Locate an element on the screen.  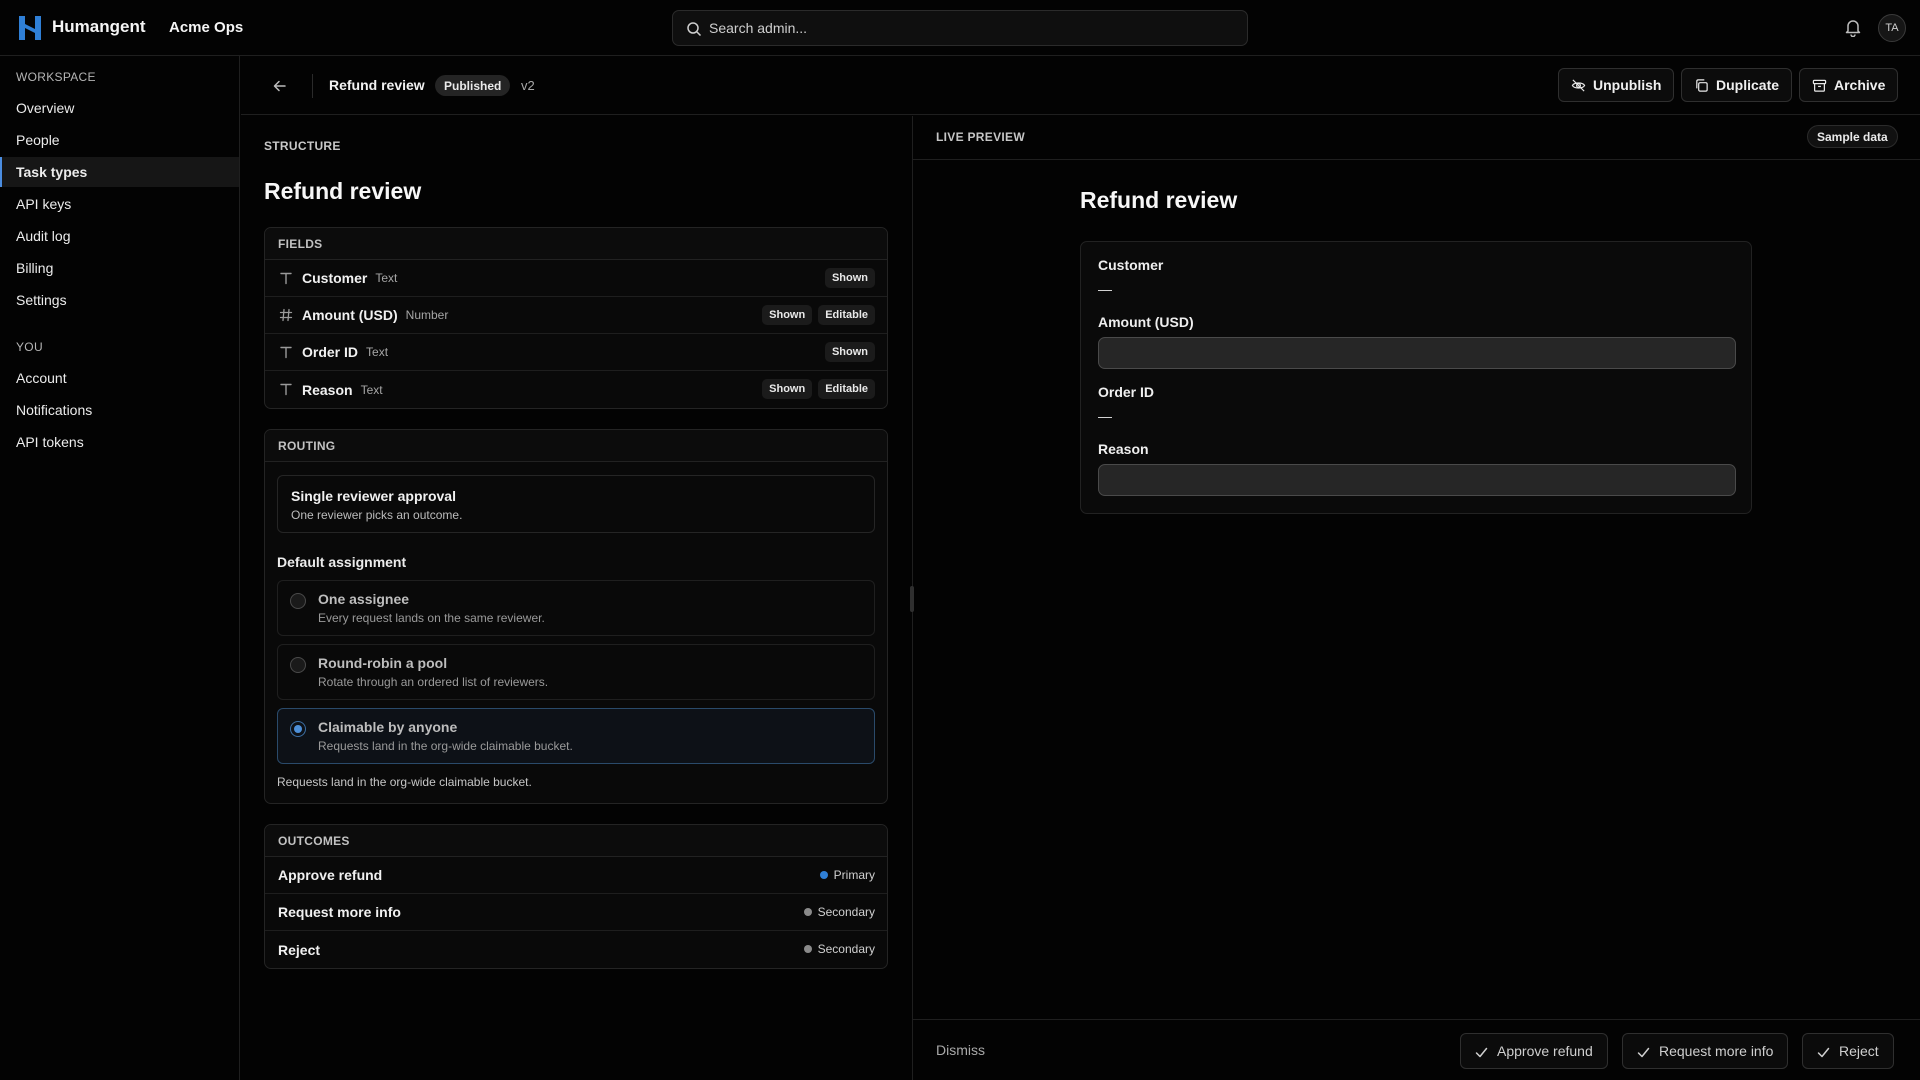
search-input is located at coordinates (978, 28).